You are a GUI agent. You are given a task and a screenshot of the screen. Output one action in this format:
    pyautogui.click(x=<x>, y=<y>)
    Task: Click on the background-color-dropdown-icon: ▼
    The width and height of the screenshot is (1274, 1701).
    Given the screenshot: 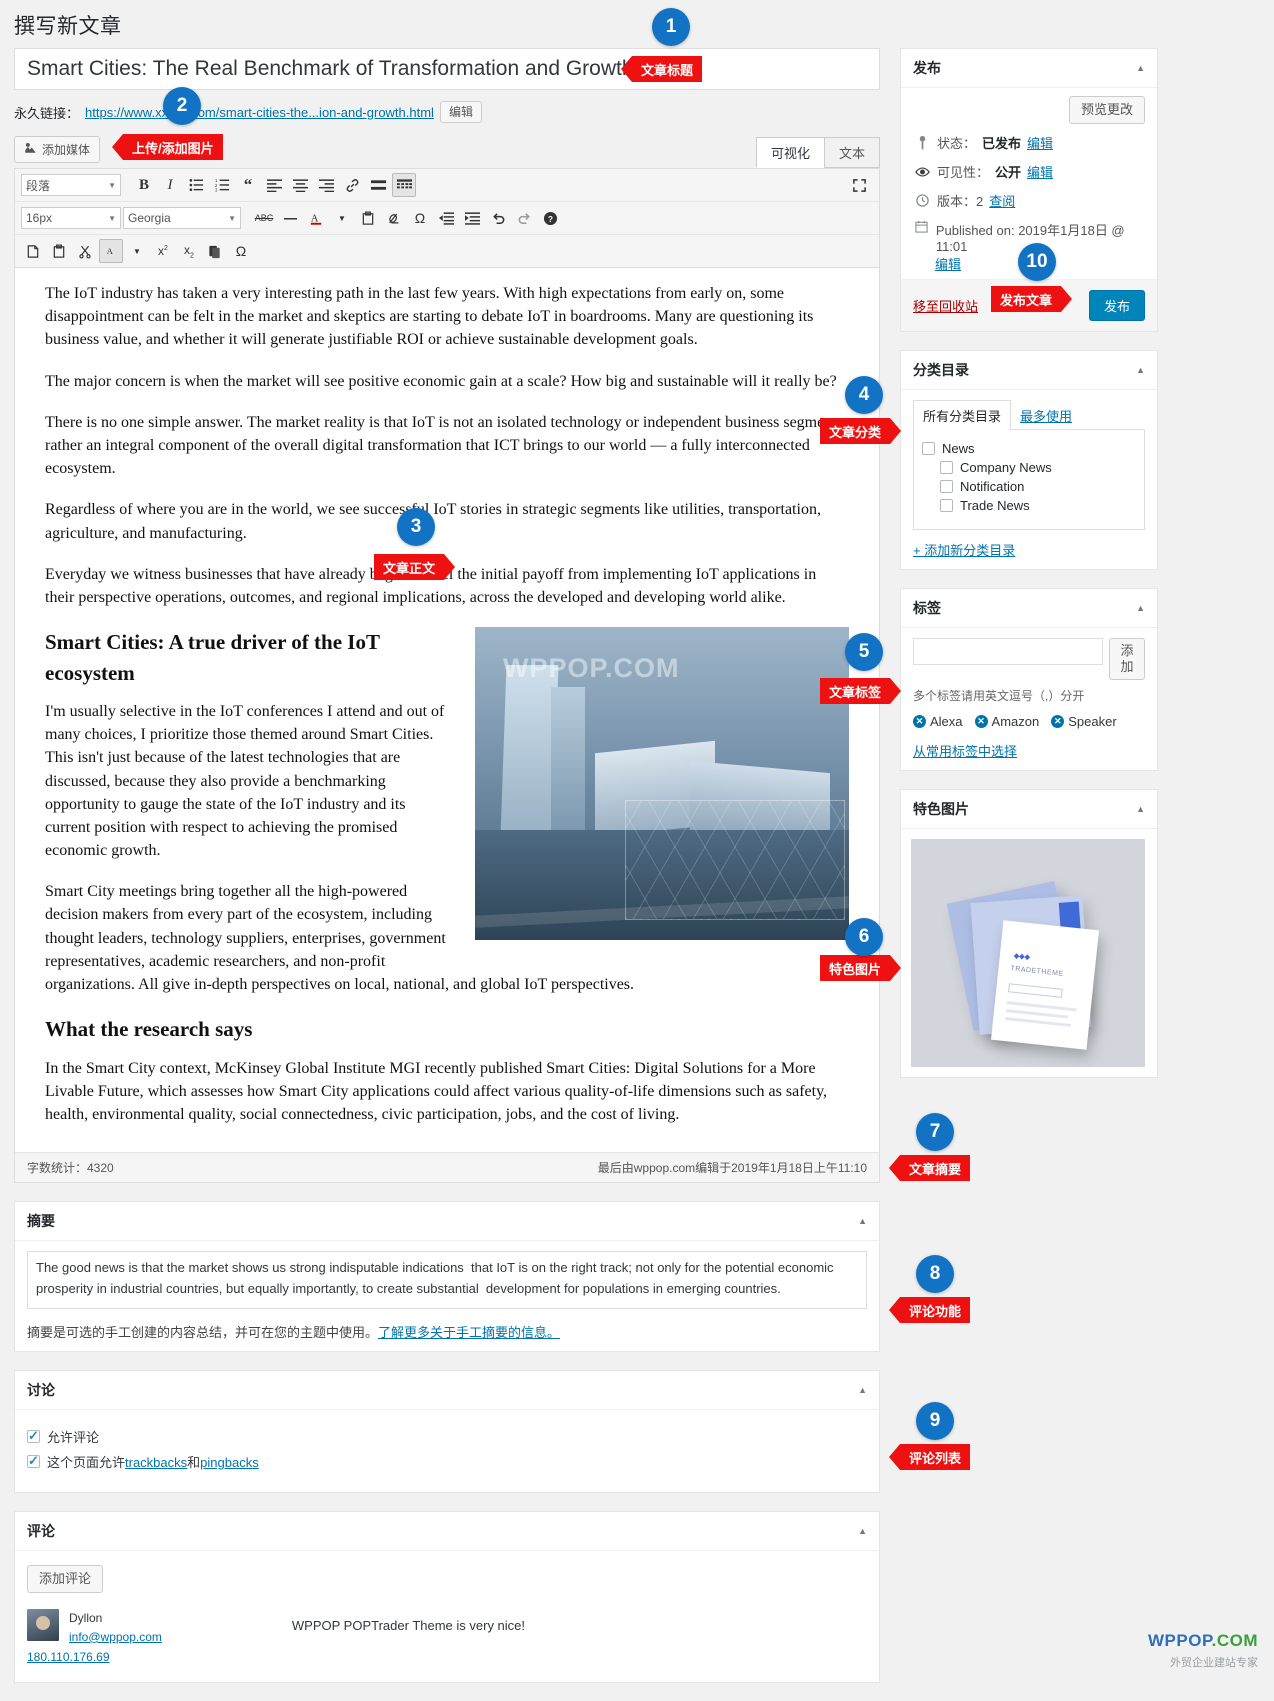 What is the action you would take?
    pyautogui.click(x=137, y=251)
    